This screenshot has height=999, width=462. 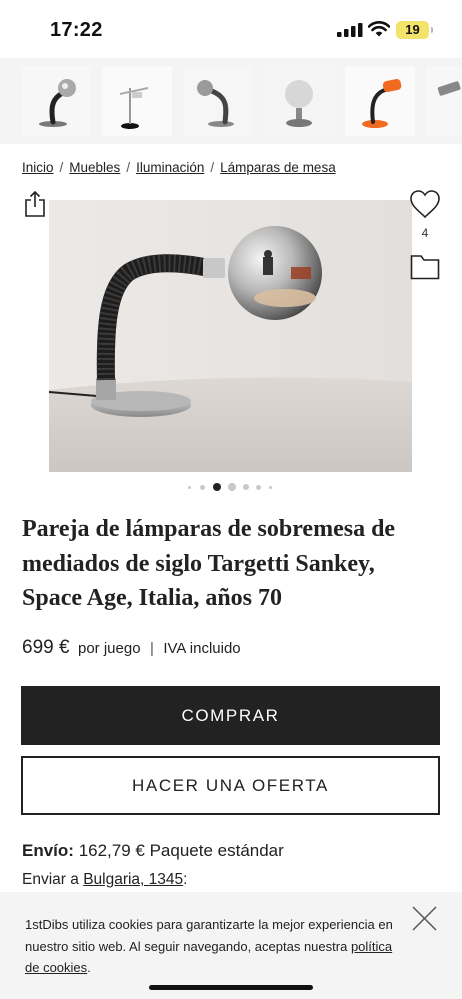 I want to click on buy-button: COMPRAR, so click(x=230, y=715).